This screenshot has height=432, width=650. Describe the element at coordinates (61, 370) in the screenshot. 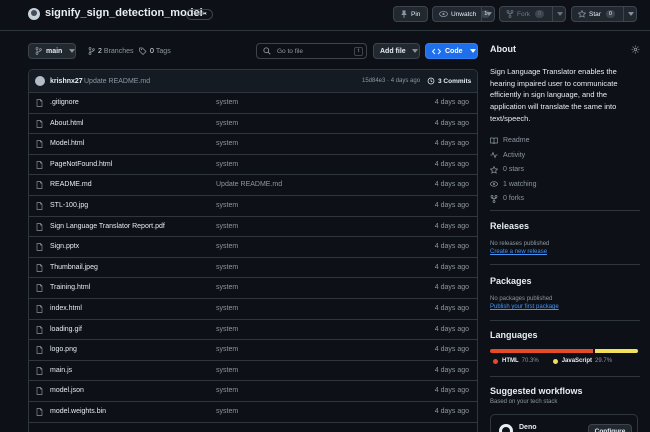

I see `file-name: main.js` at that location.